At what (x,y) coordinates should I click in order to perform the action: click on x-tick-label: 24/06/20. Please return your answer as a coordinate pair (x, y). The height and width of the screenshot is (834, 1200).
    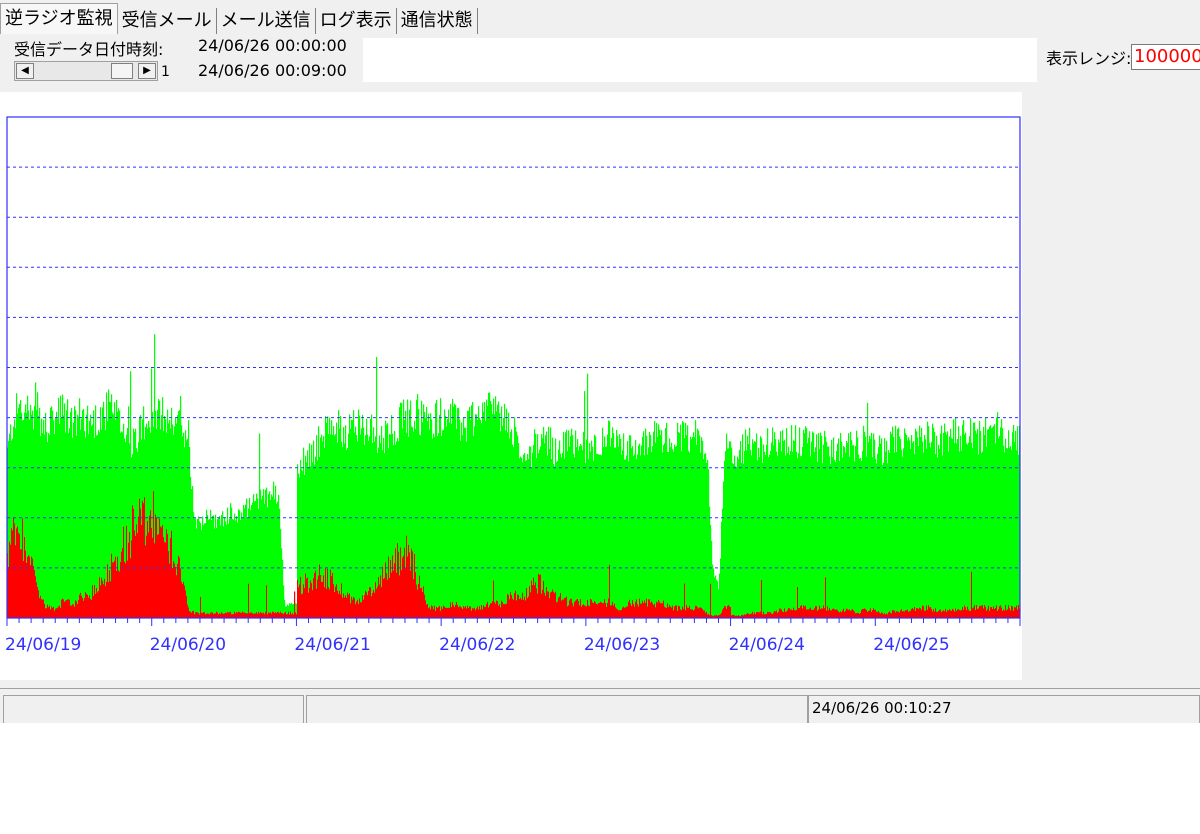
    Looking at the image, I should click on (188, 645).